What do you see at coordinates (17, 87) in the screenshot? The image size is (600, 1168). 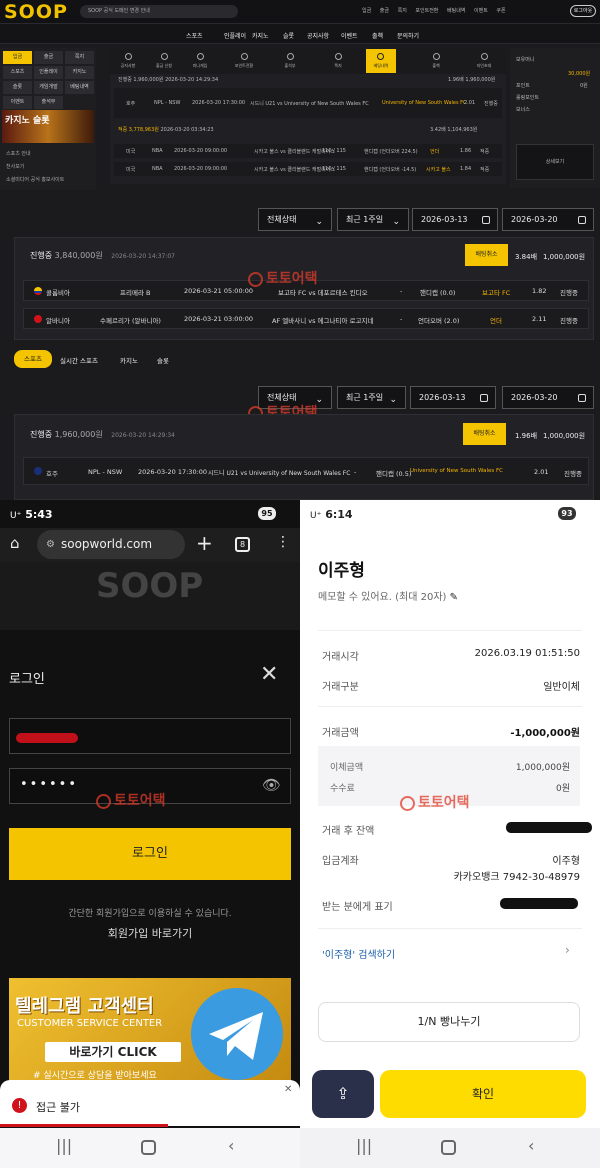 I see `lp-slot: 슬롯` at bounding box center [17, 87].